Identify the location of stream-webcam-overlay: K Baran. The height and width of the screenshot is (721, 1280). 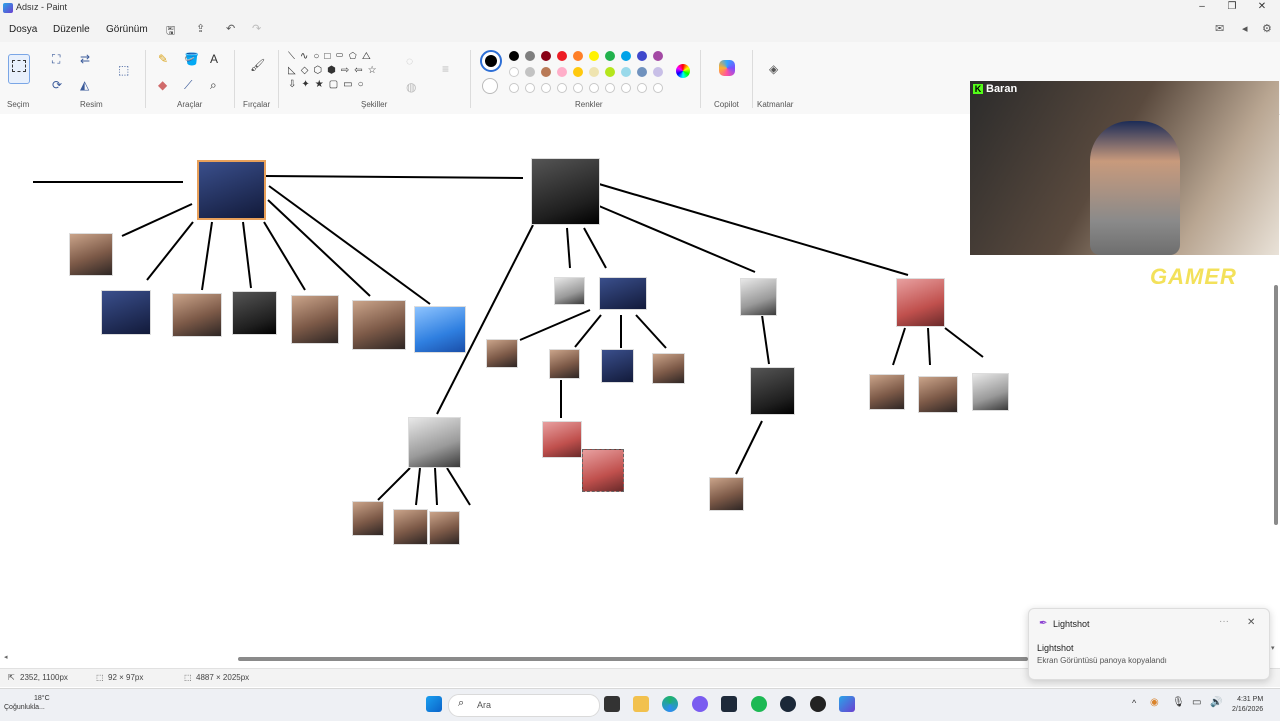
(1124, 168).